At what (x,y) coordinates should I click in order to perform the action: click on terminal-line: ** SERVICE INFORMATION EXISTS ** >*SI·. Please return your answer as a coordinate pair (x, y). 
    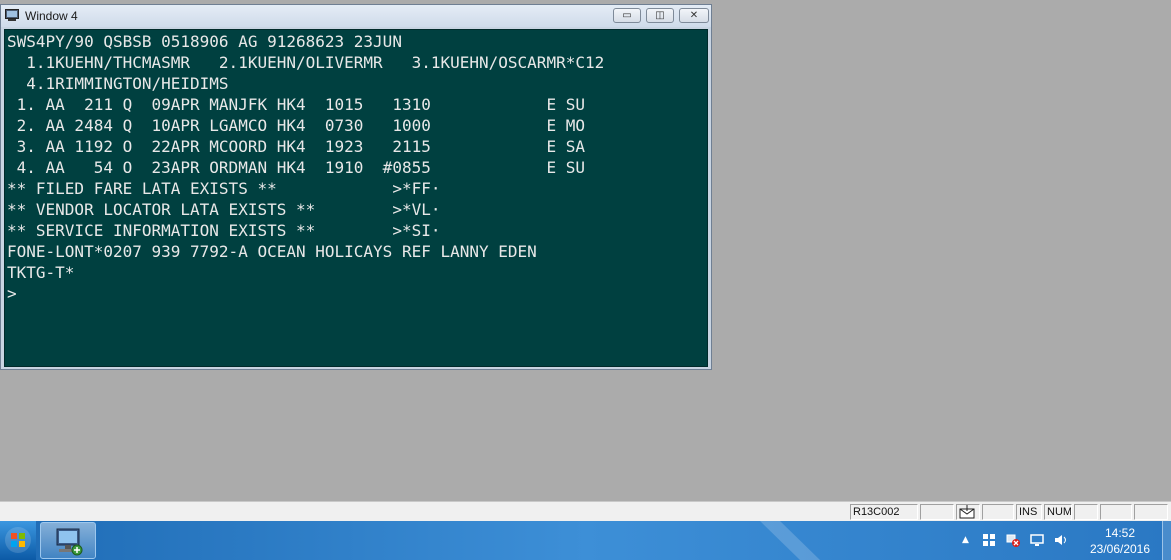
    Looking at the image, I should click on (224, 230).